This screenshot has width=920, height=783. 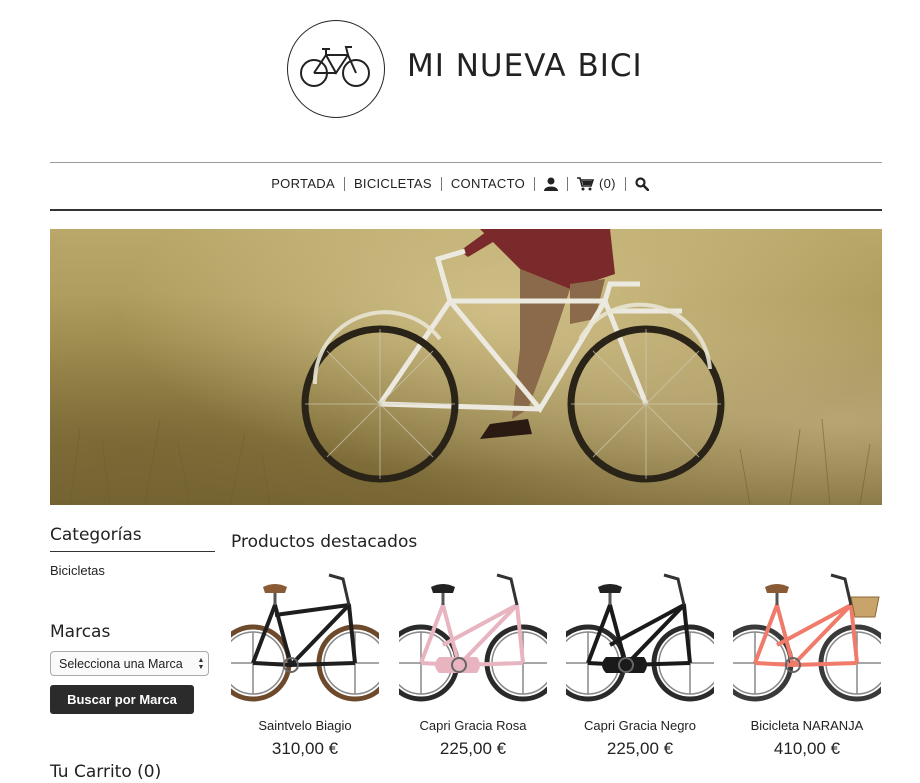 I want to click on product-name: Saintvelo Biagio, so click(x=305, y=725).